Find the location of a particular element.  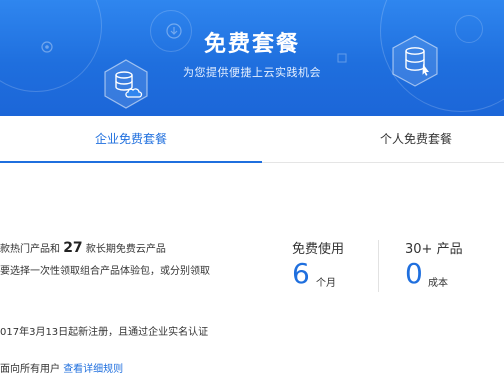

stat-value-cost: 0 is located at coordinates (414, 273).